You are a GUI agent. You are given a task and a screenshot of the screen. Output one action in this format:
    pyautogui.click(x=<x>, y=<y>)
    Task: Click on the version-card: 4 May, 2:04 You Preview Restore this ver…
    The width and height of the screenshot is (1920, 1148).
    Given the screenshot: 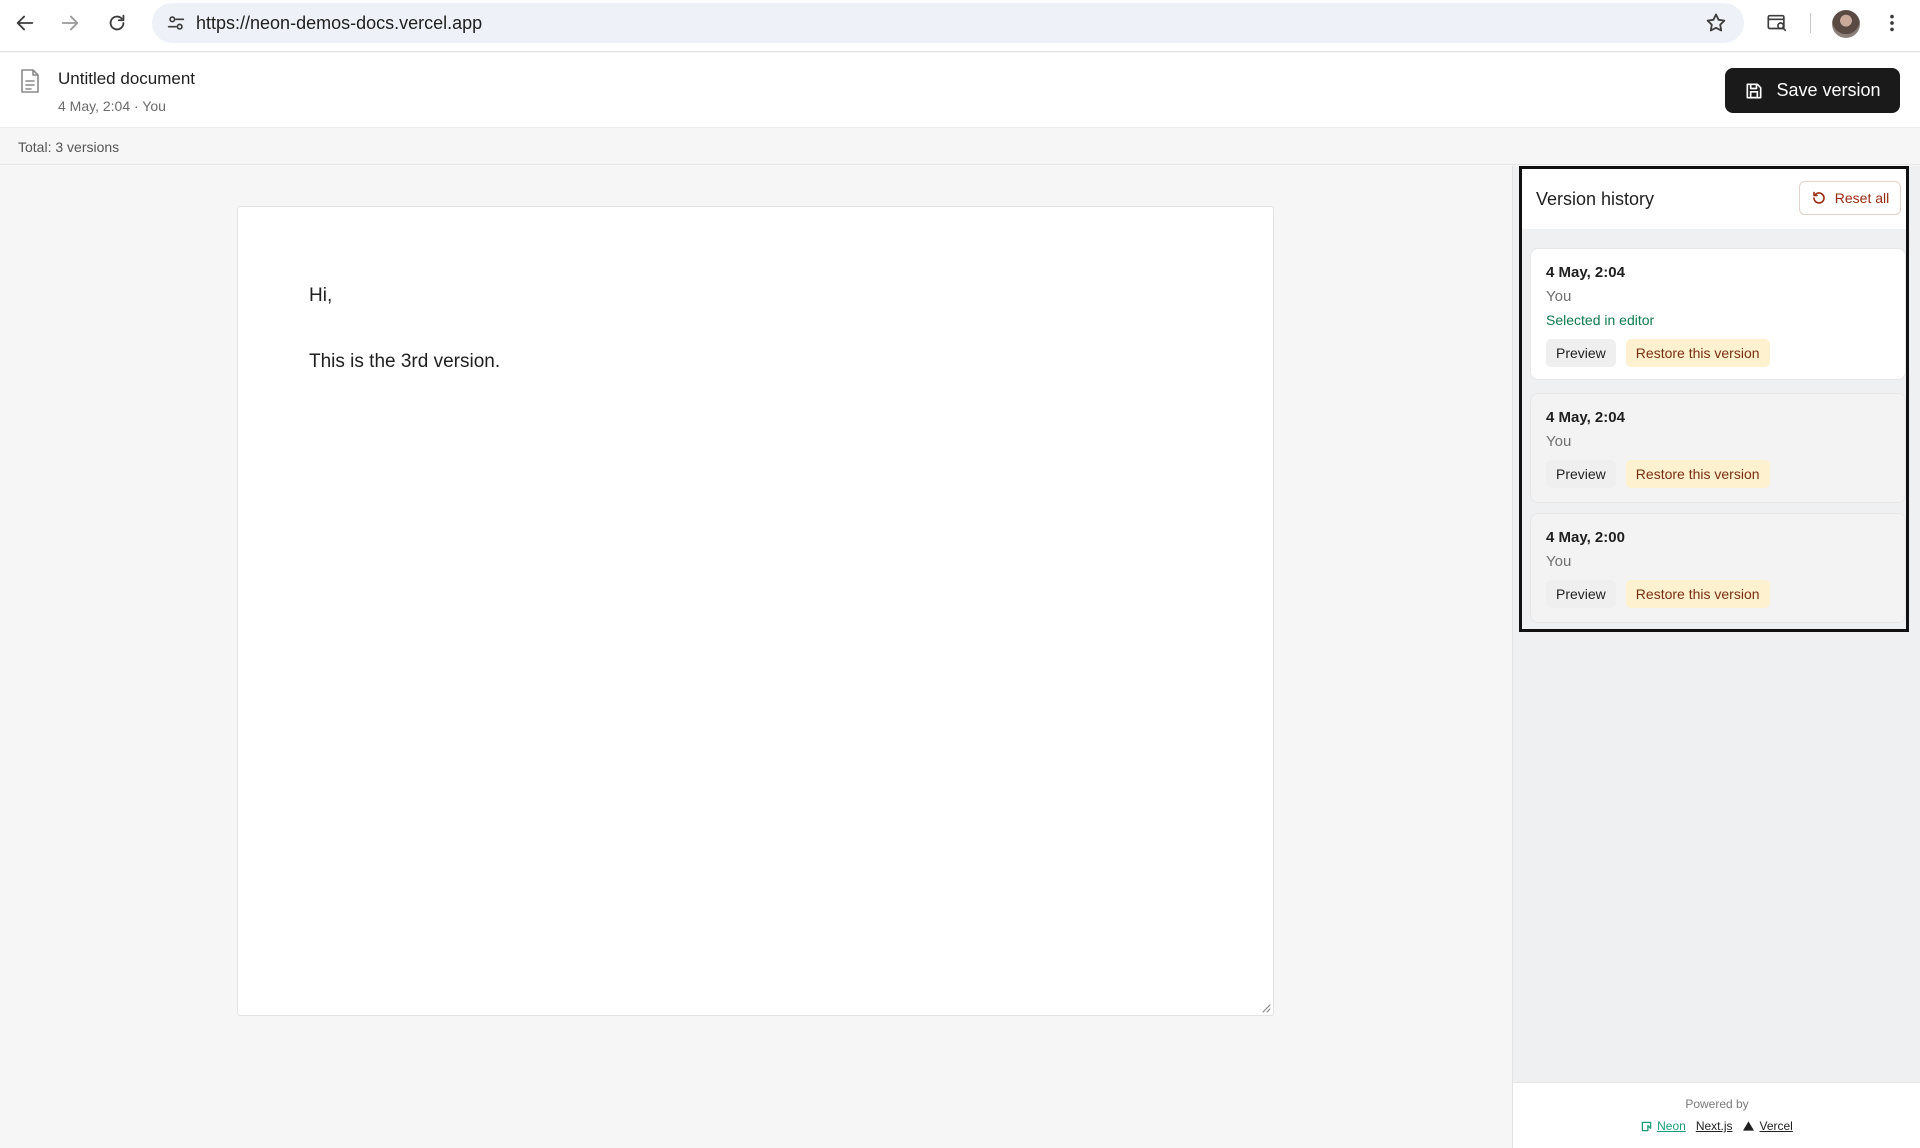 What is the action you would take?
    pyautogui.click(x=1718, y=448)
    